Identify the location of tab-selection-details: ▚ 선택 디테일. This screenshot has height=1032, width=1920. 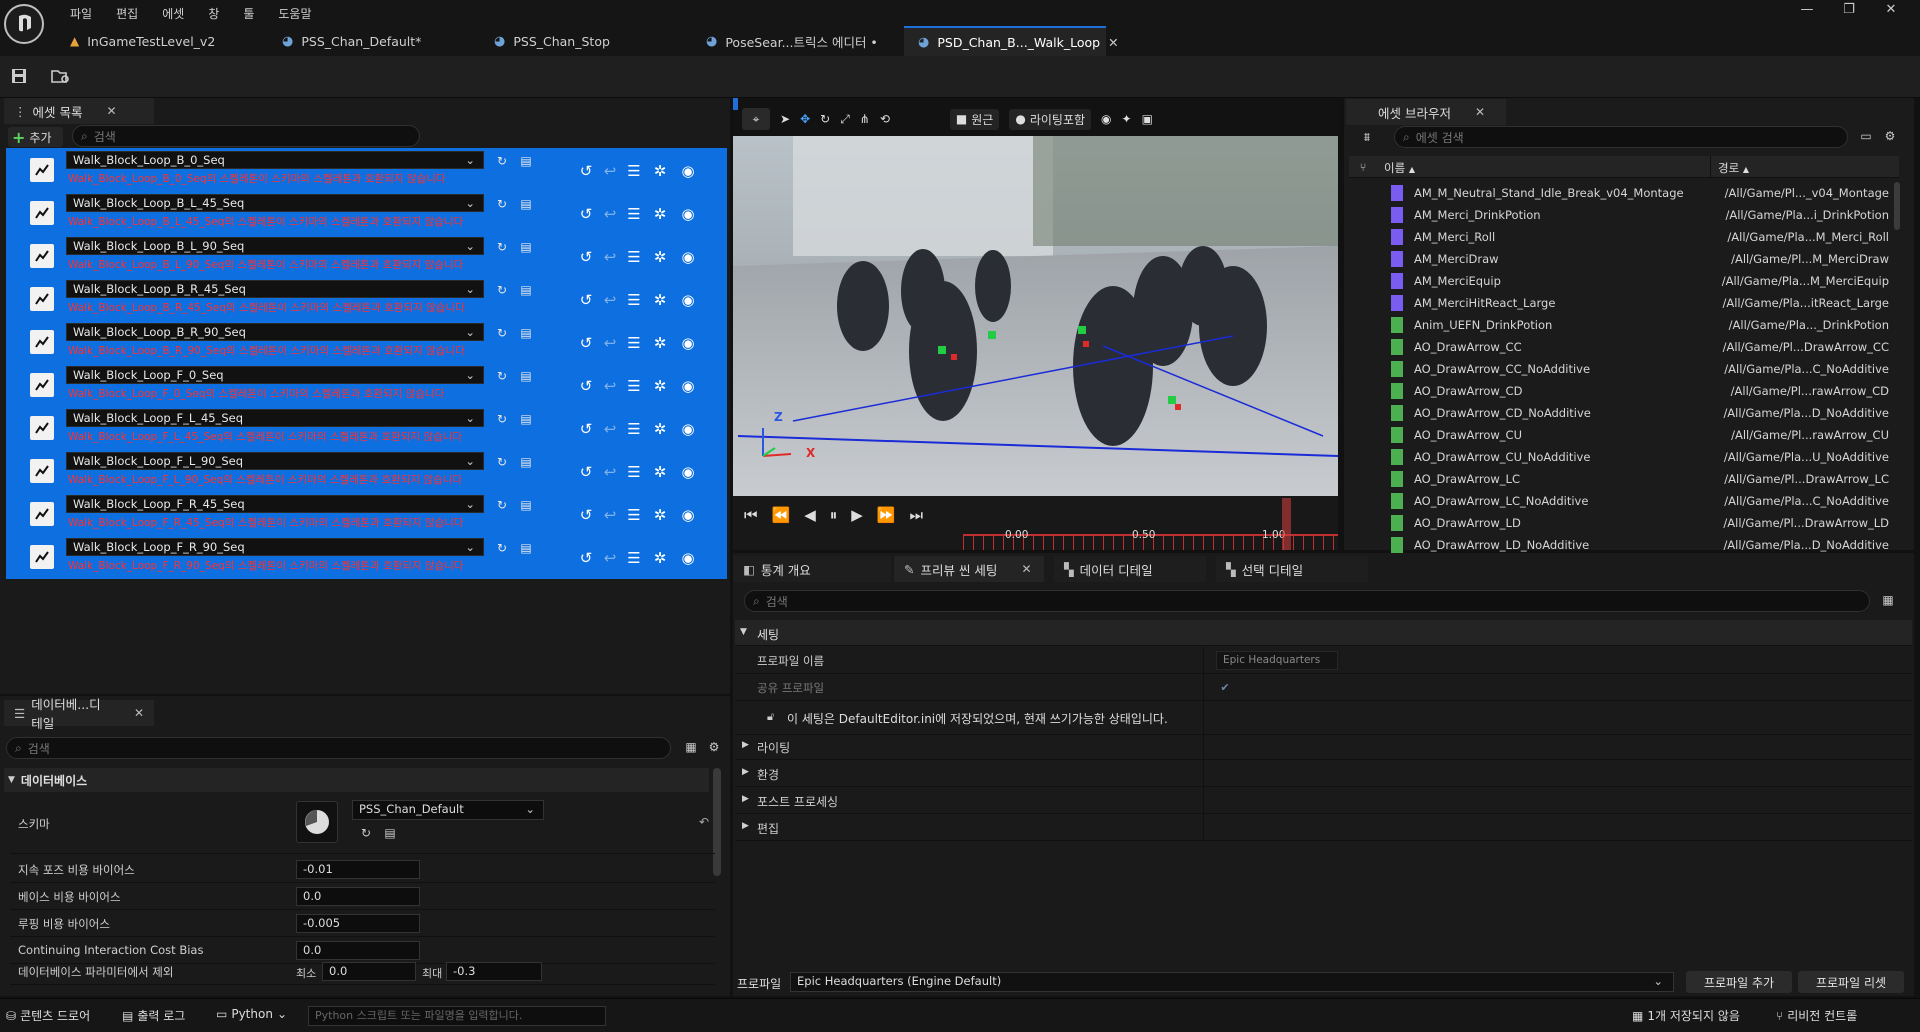
(1292, 569).